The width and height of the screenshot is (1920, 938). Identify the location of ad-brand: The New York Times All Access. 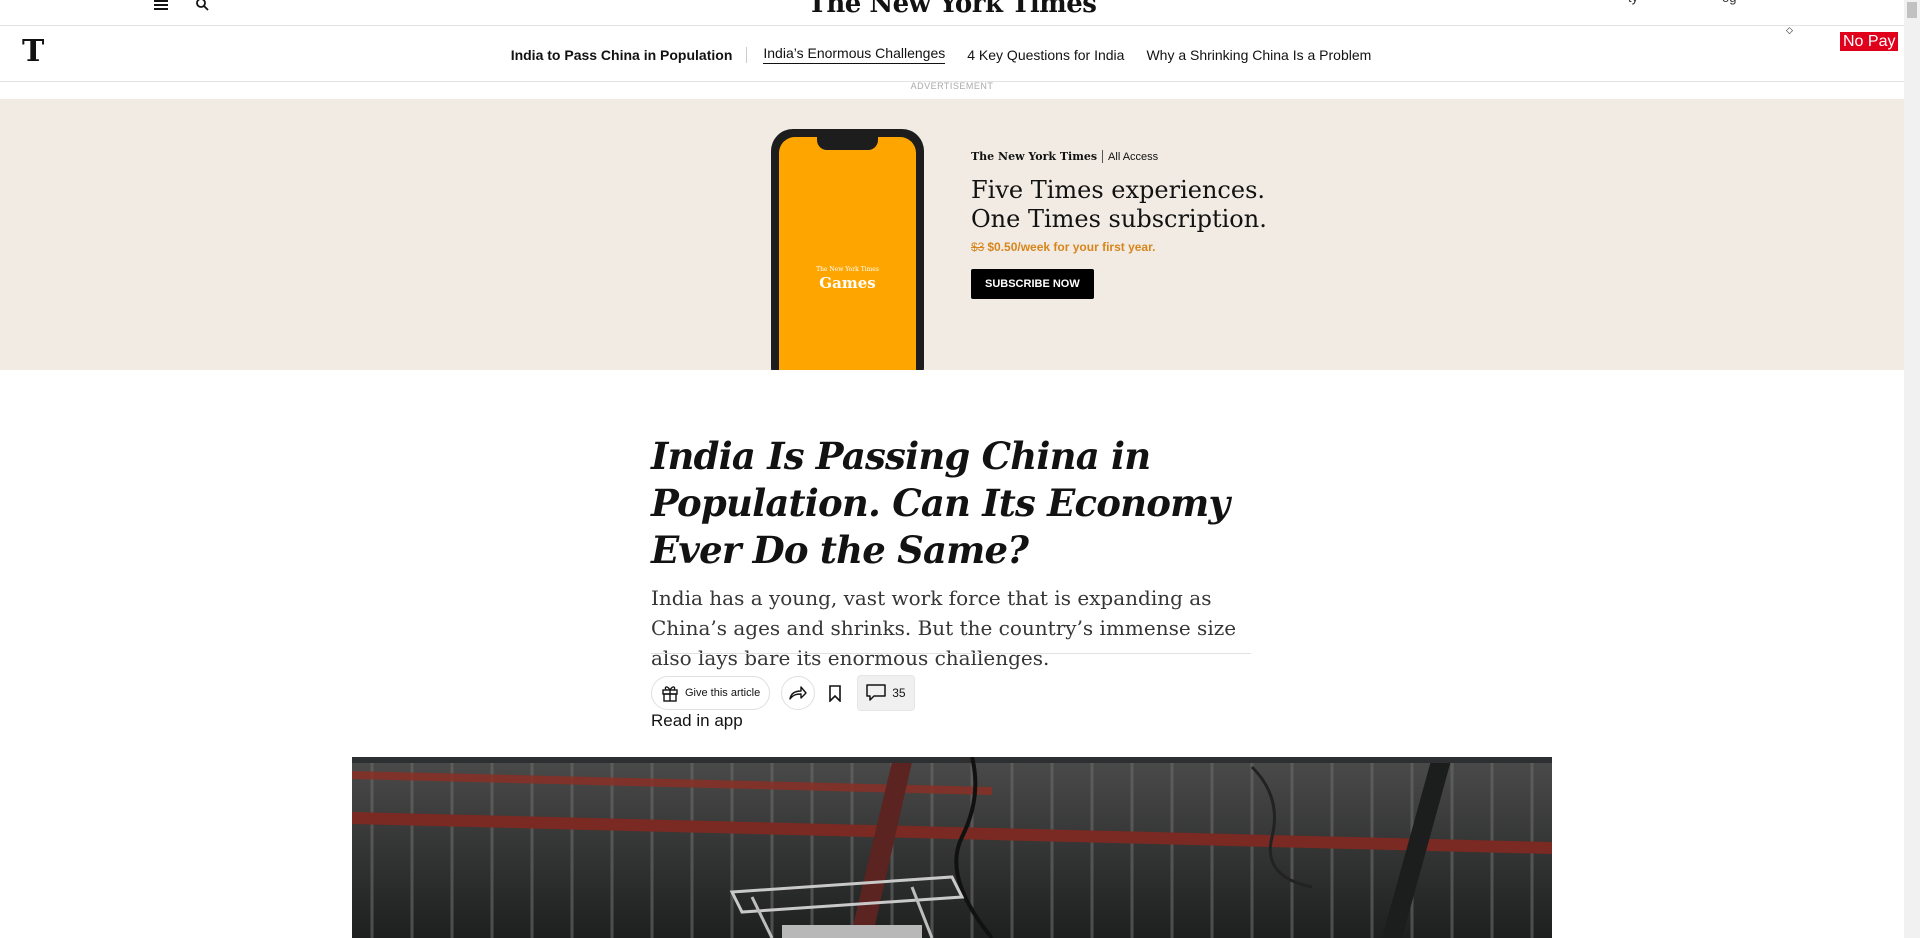
(1119, 156).